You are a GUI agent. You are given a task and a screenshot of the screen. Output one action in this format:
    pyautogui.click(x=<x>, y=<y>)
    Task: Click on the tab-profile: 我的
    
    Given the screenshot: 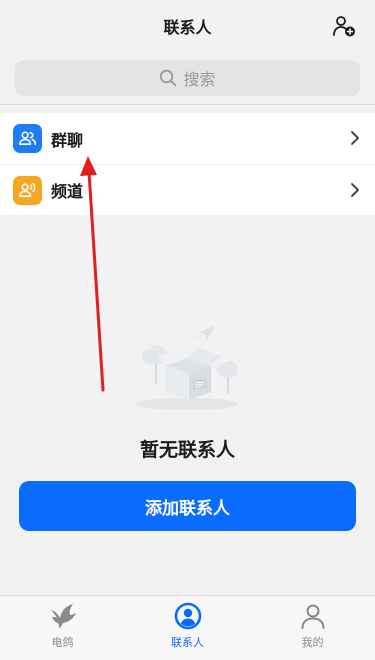 What is the action you would take?
    pyautogui.click(x=312, y=628)
    